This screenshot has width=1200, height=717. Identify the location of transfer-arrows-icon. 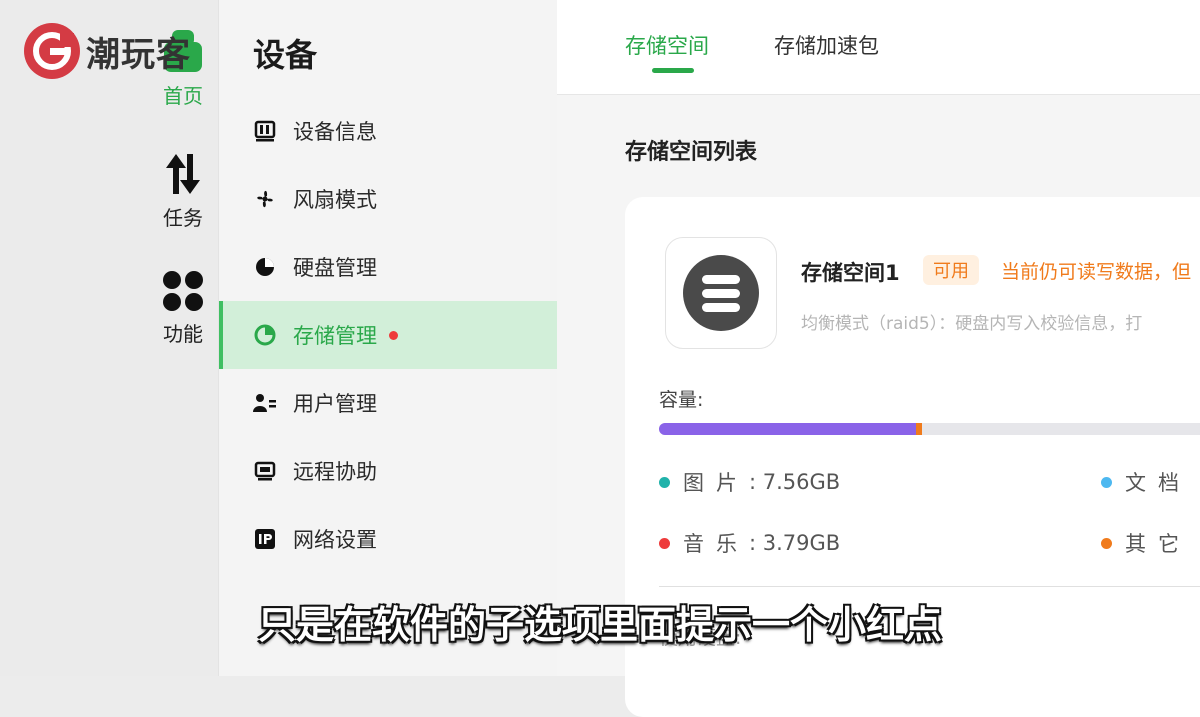
(183, 174).